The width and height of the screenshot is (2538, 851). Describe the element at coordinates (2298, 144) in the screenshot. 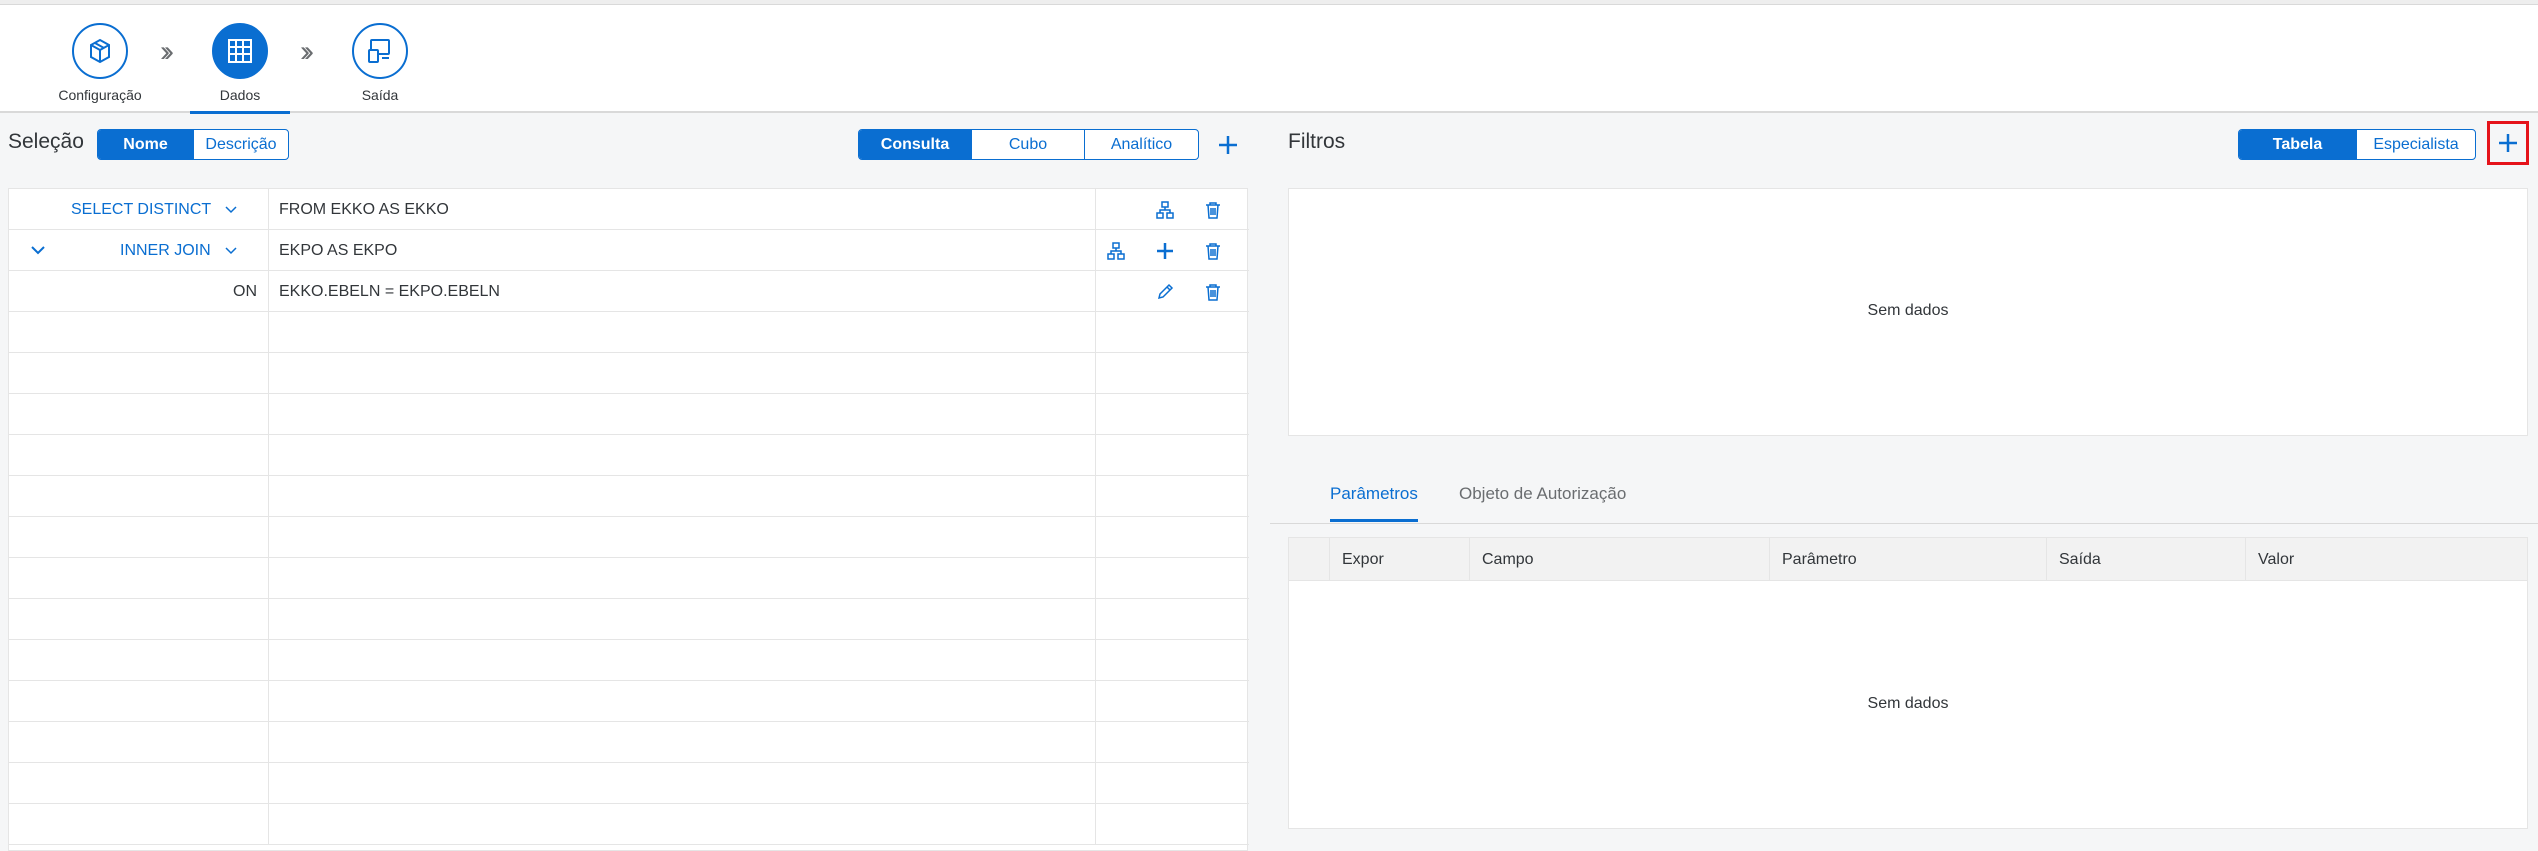

I see `toggle-tabela: Tabela` at that location.